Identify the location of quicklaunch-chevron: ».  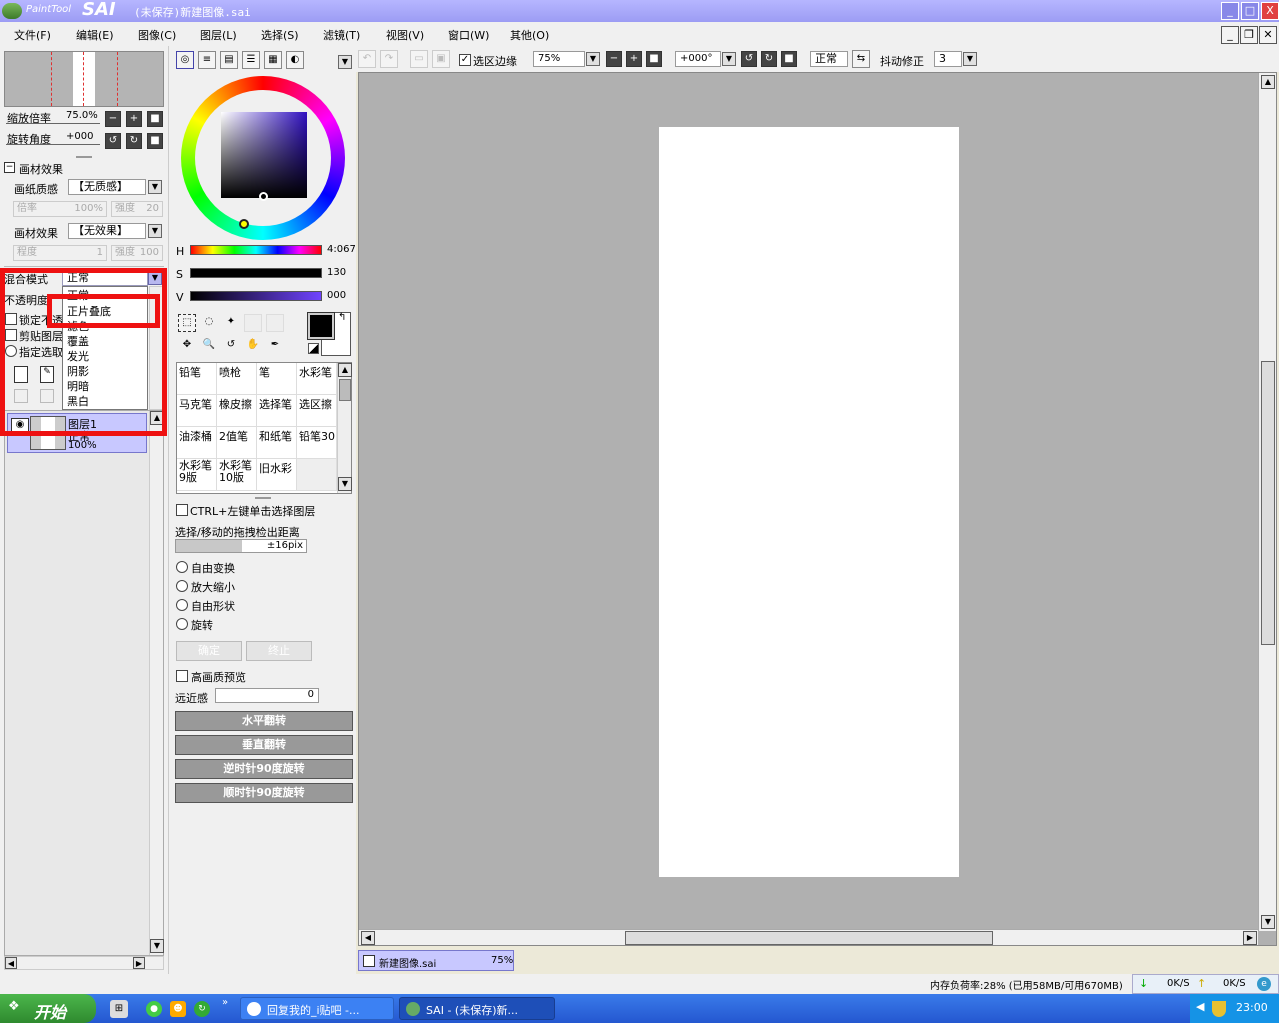
(225, 1002).